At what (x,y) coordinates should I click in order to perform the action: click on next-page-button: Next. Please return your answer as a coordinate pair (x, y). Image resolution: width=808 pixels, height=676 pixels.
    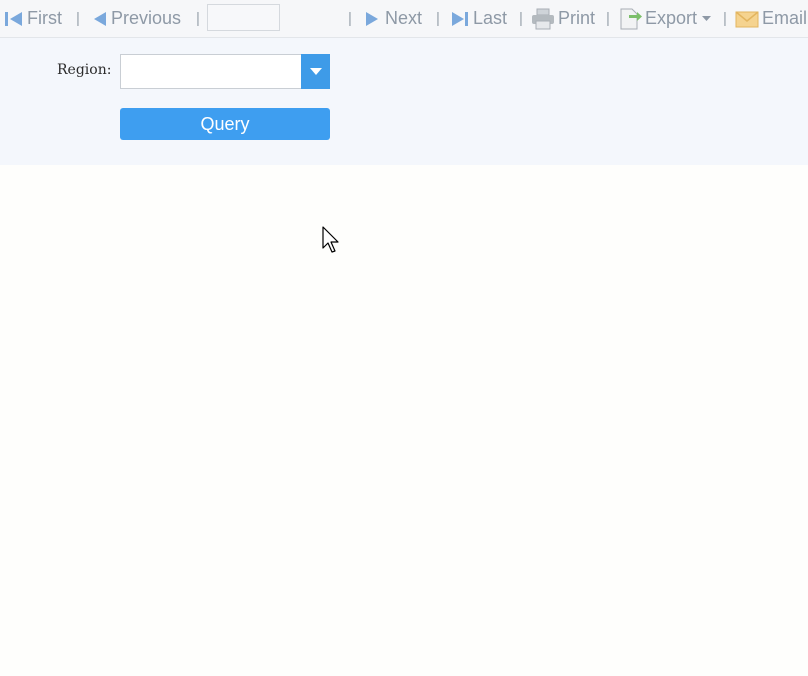
    Looking at the image, I should click on (393, 18).